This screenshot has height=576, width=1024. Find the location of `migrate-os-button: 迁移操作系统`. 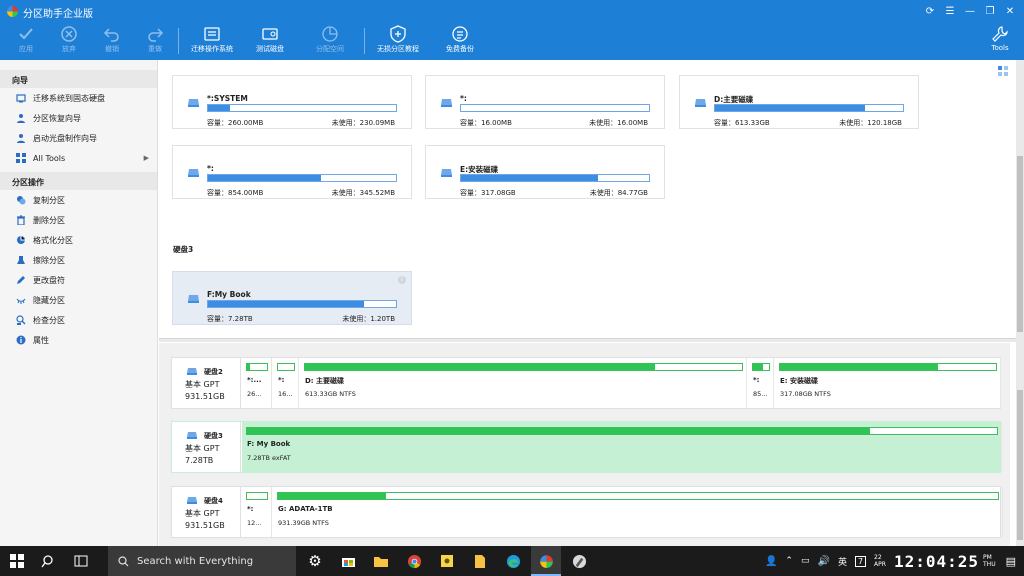

migrate-os-button: 迁移操作系统 is located at coordinates (212, 41).